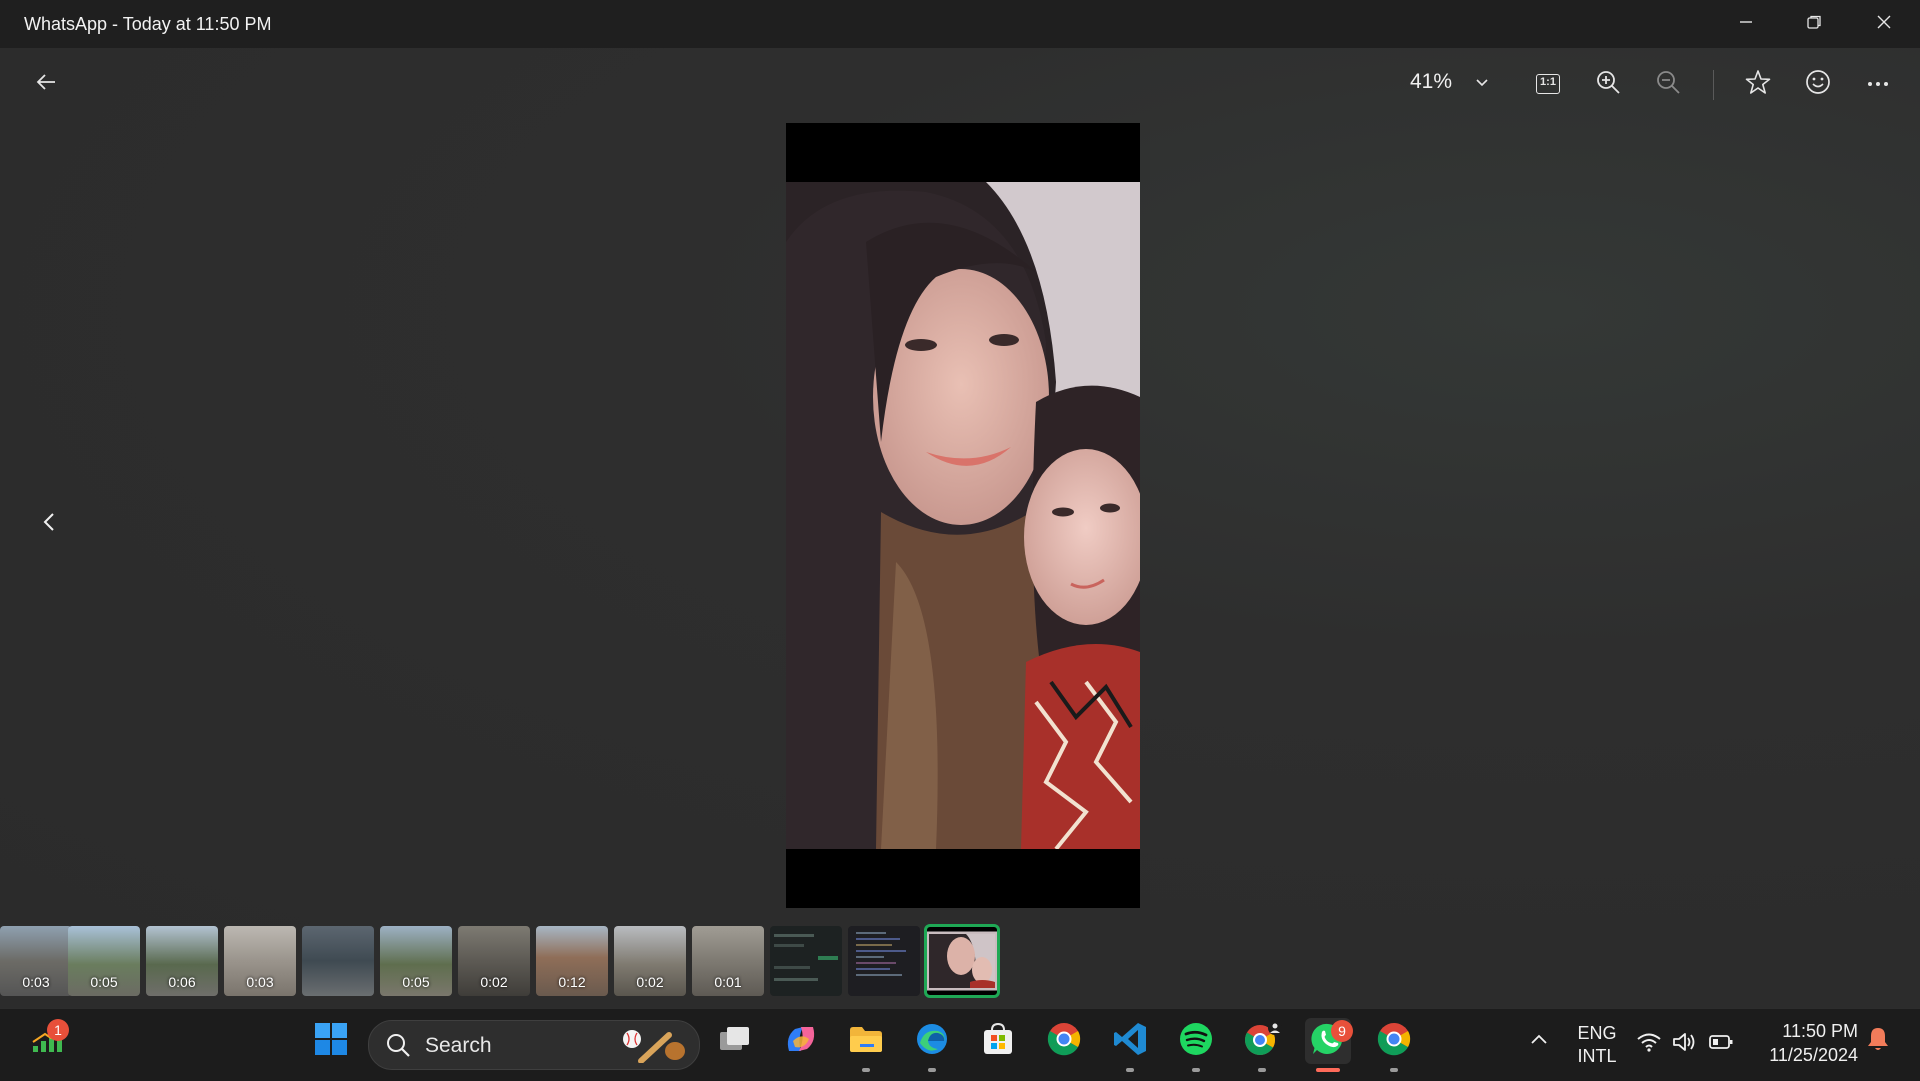  I want to click on file-explorer-button, so click(866, 1041).